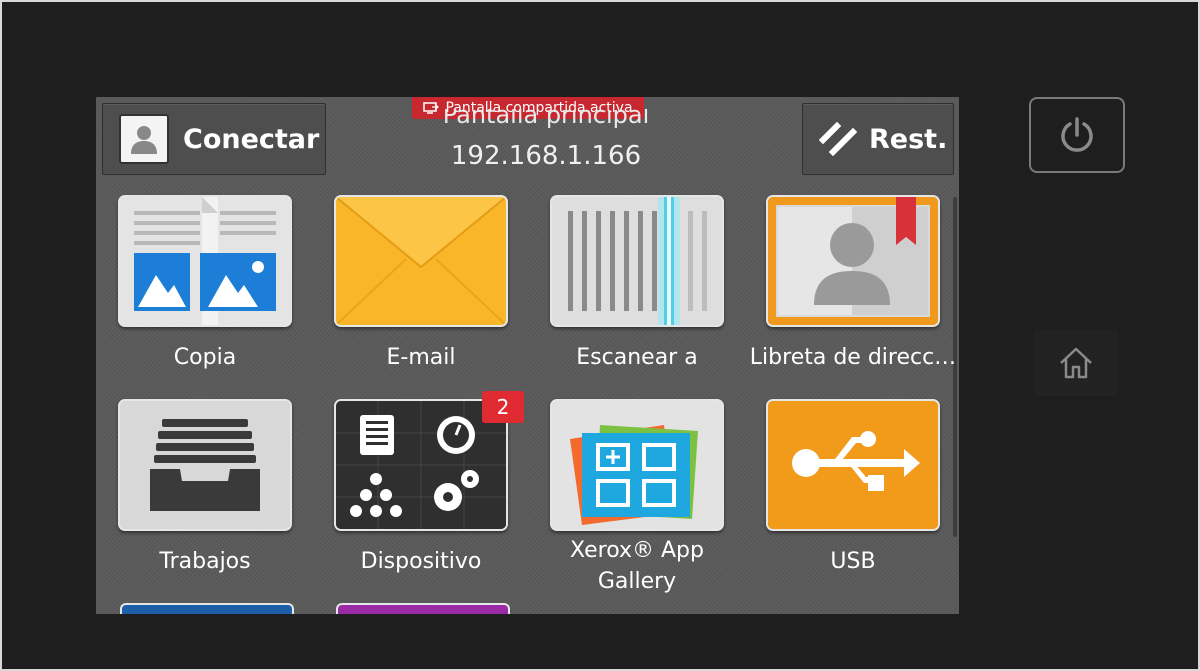 This screenshot has height=671, width=1200. I want to click on app-label: E-mail, so click(421, 357).